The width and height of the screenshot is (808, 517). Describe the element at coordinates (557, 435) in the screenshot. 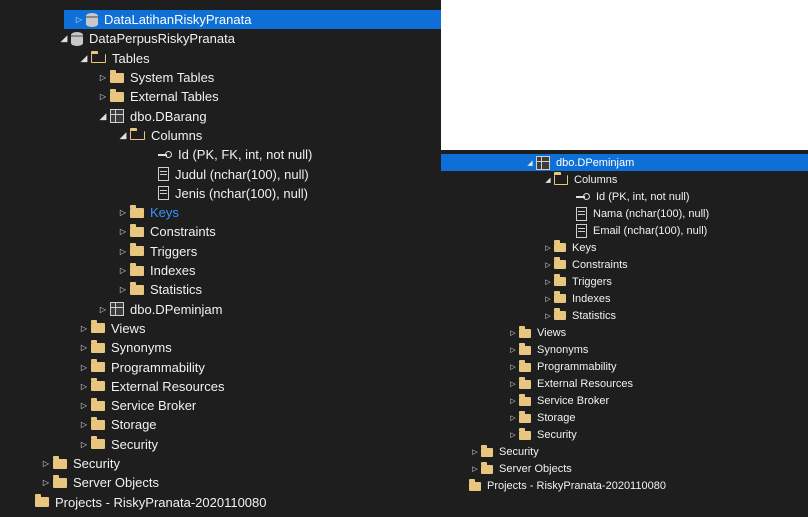

I see `tree-node-label: Security` at that location.